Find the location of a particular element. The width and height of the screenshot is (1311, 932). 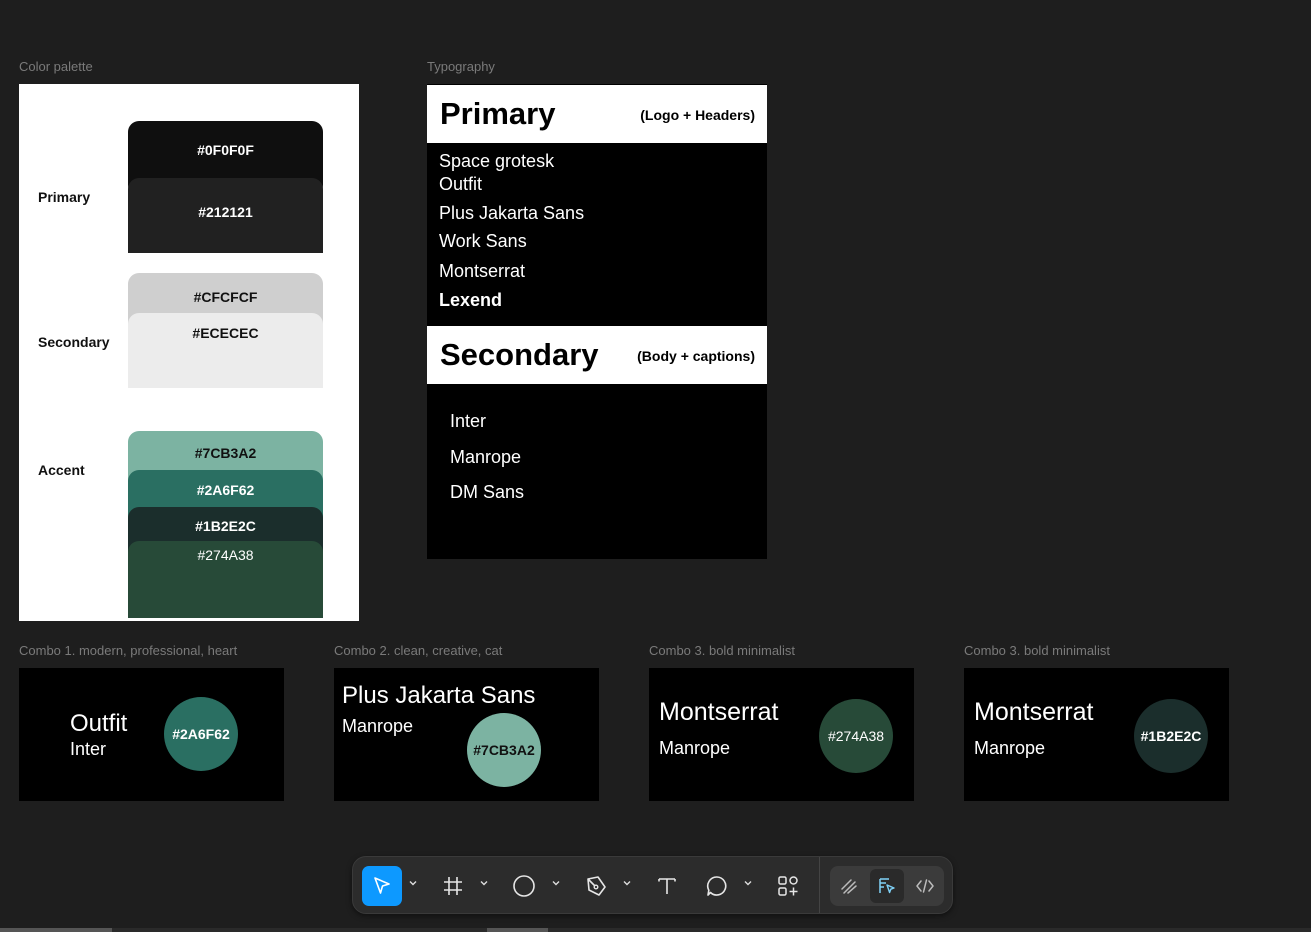

design-mode-button is located at coordinates (887, 886).